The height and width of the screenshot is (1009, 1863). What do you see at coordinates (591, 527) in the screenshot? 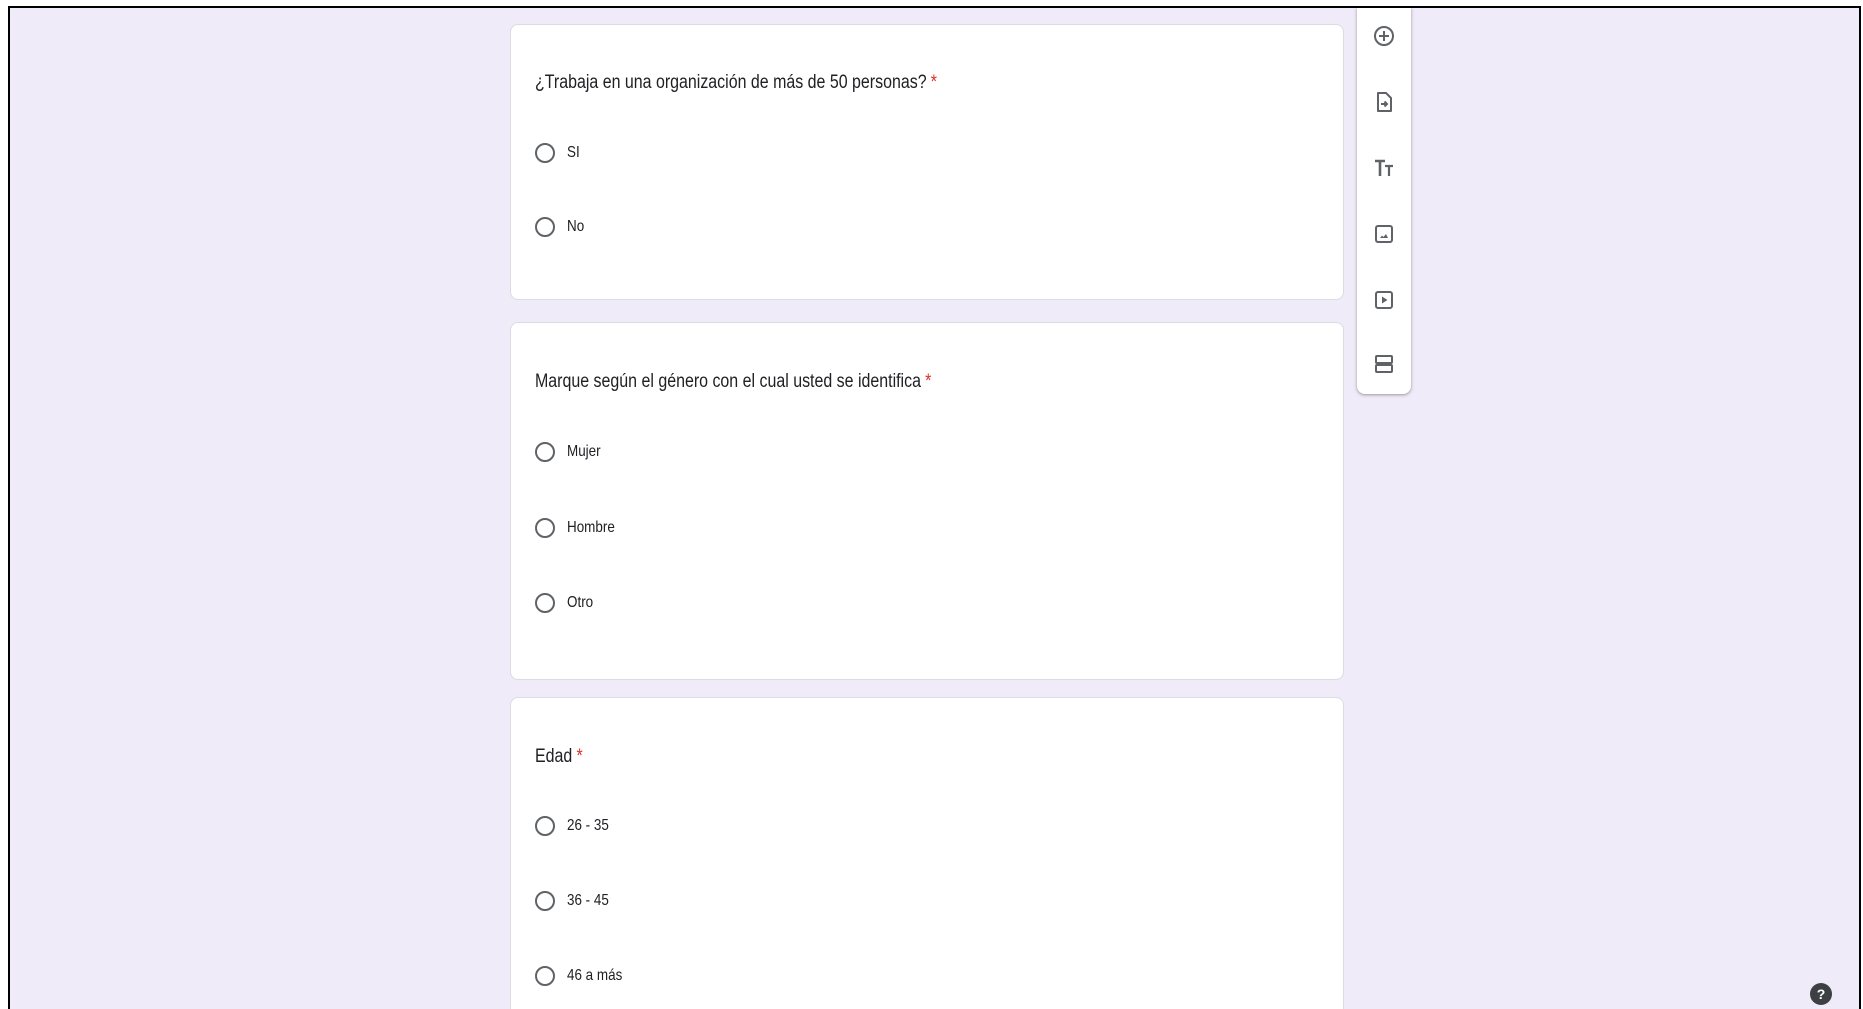
I see `option-label: Hombre` at bounding box center [591, 527].